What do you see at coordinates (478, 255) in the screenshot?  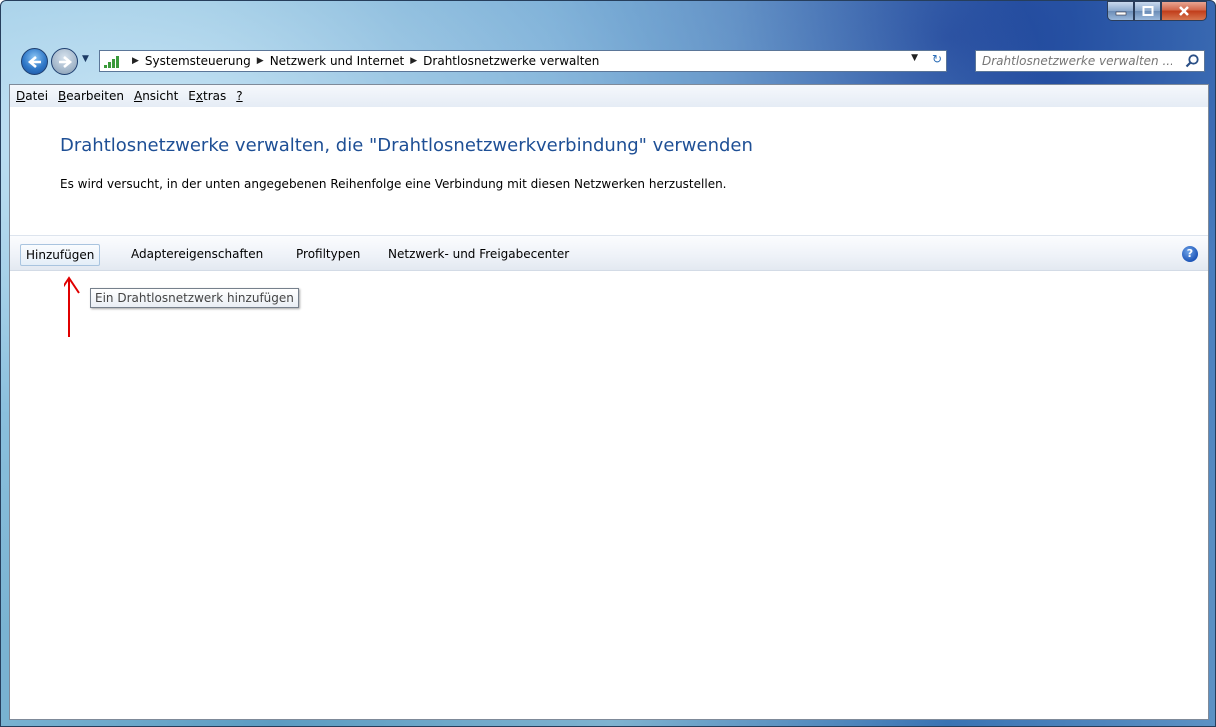 I see `network-sharing-center-button: Netzwerk- und Freigabecenter` at bounding box center [478, 255].